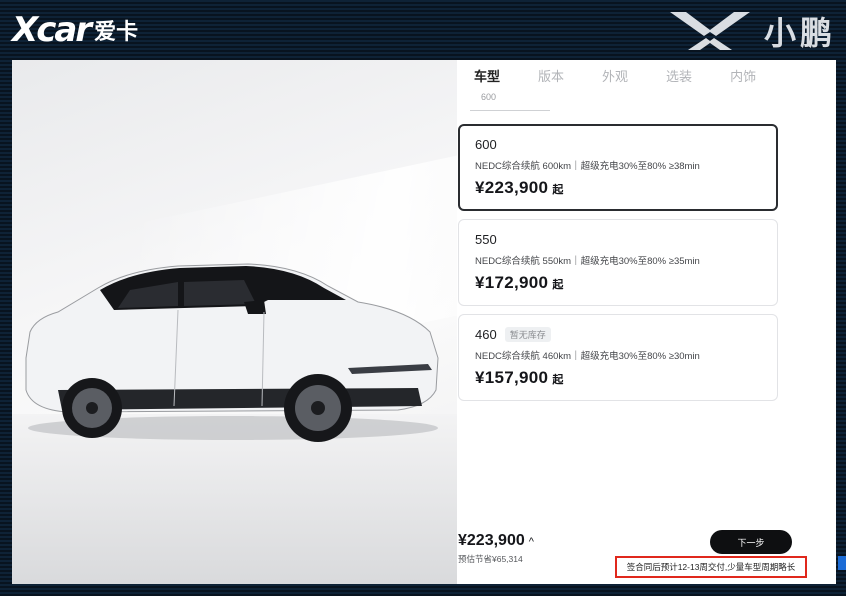 Image resolution: width=846 pixels, height=596 pixels. Describe the element at coordinates (486, 239) in the screenshot. I see `trim-name: 550` at that location.